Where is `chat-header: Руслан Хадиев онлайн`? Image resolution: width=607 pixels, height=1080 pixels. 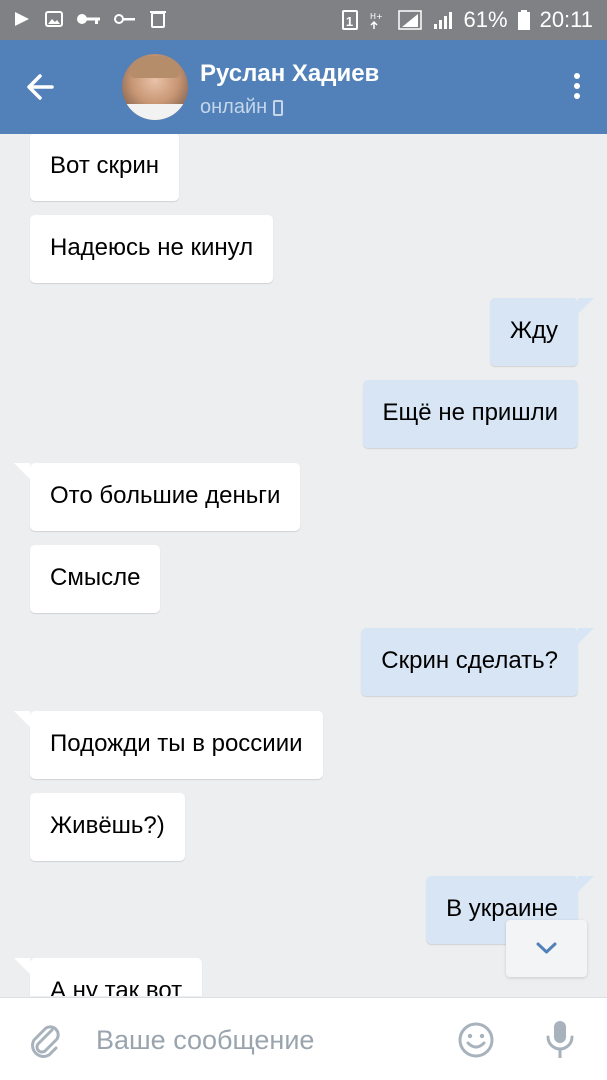
chat-header: Руслан Хадиев онлайн is located at coordinates (303, 87).